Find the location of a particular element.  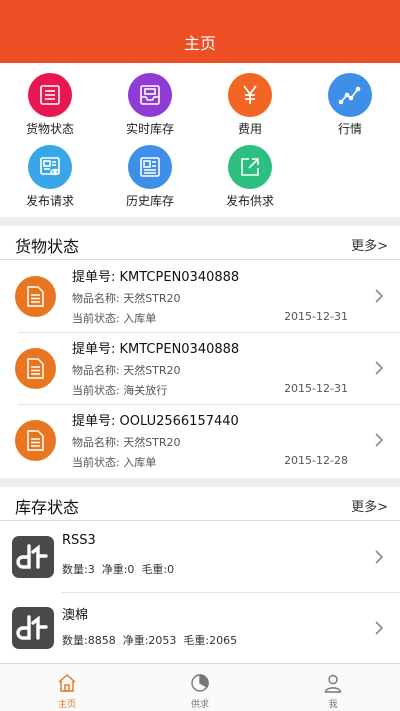

bottom-tab-bar: 主页 供求 我 is located at coordinates (200, 687).